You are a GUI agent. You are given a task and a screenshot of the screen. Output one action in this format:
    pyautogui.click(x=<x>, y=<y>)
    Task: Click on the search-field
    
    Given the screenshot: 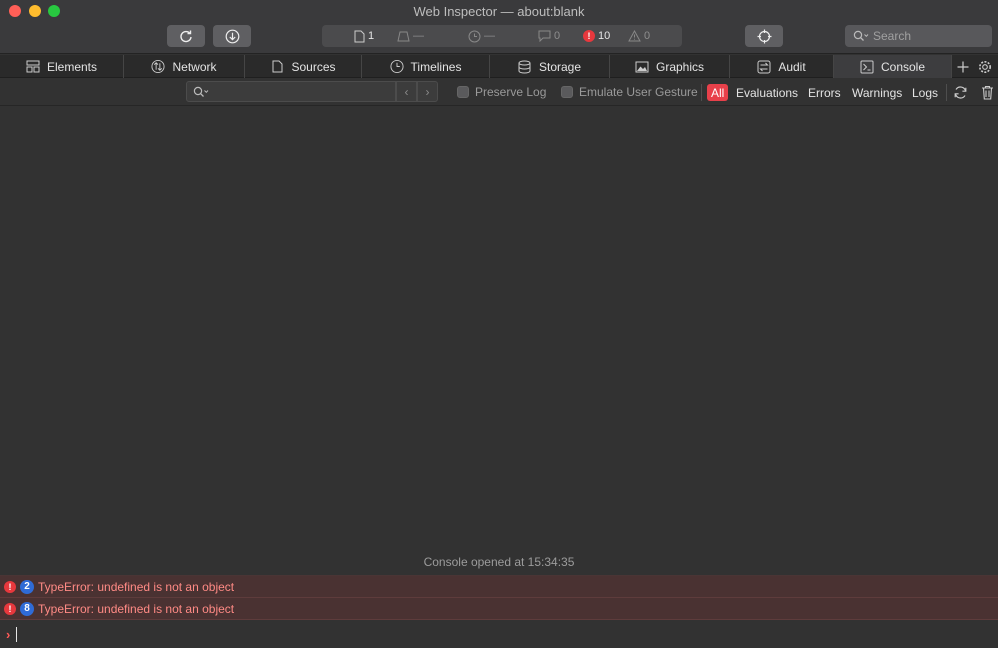 What is the action you would take?
    pyautogui.click(x=918, y=36)
    